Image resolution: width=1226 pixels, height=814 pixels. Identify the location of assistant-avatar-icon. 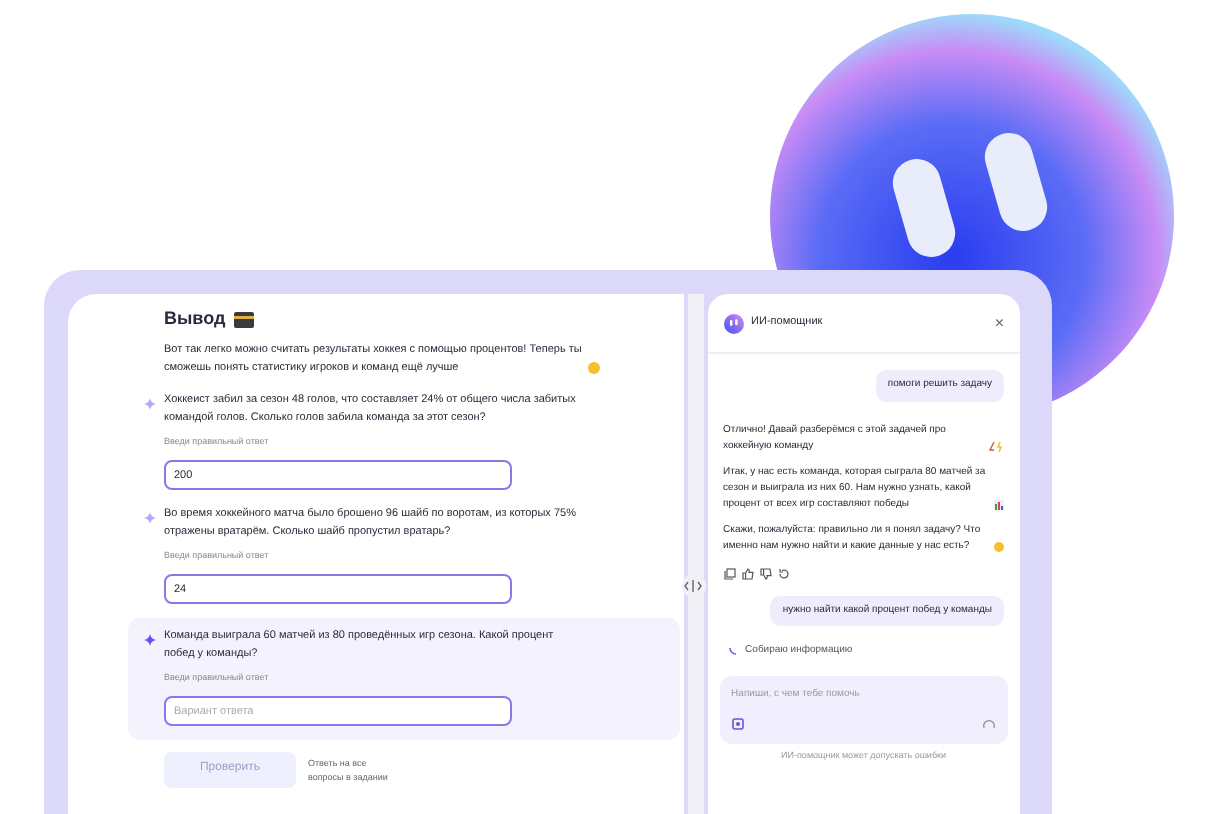
(733, 323).